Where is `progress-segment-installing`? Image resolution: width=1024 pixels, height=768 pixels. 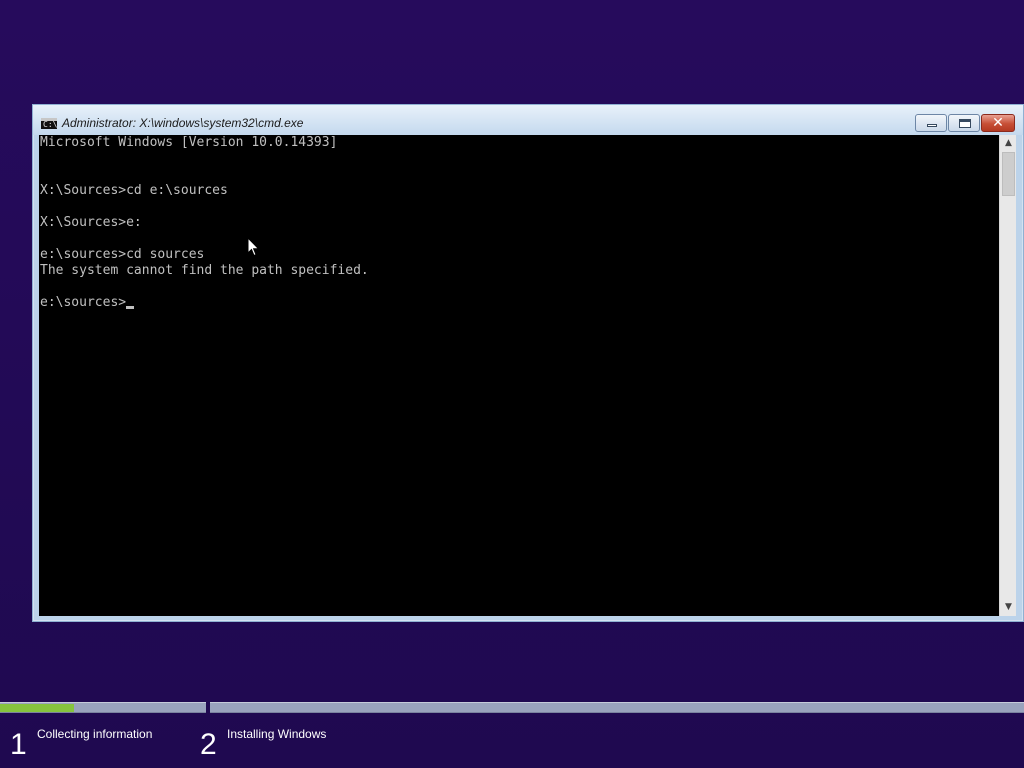
progress-segment-installing is located at coordinates (617, 707).